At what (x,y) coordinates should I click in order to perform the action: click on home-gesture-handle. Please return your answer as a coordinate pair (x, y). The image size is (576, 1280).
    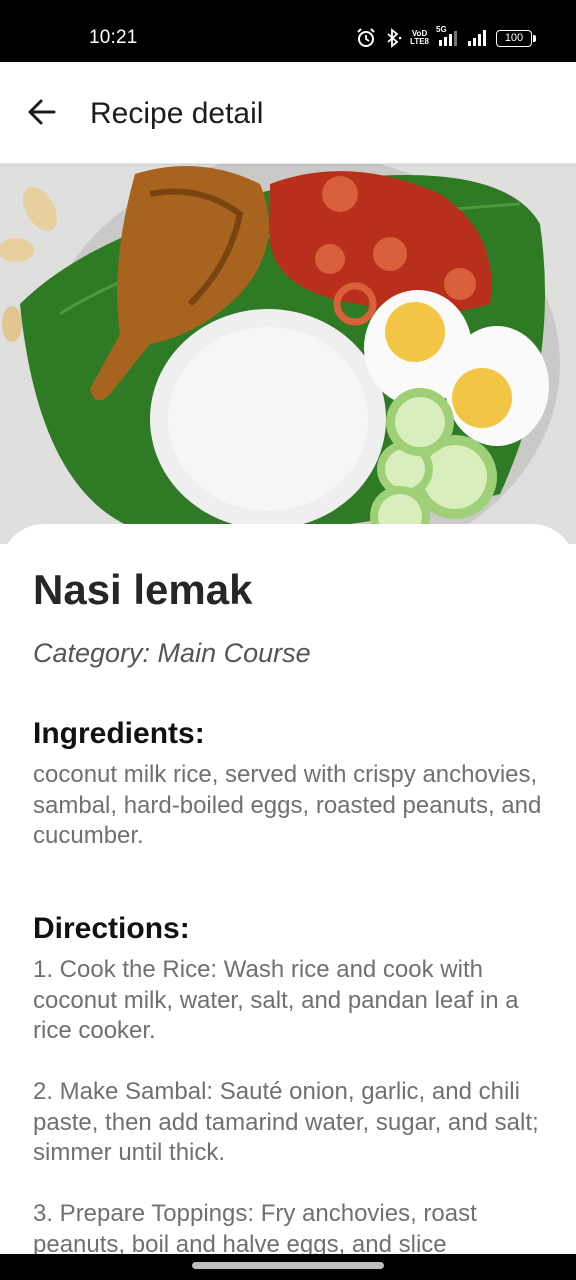
    Looking at the image, I should click on (288, 1265).